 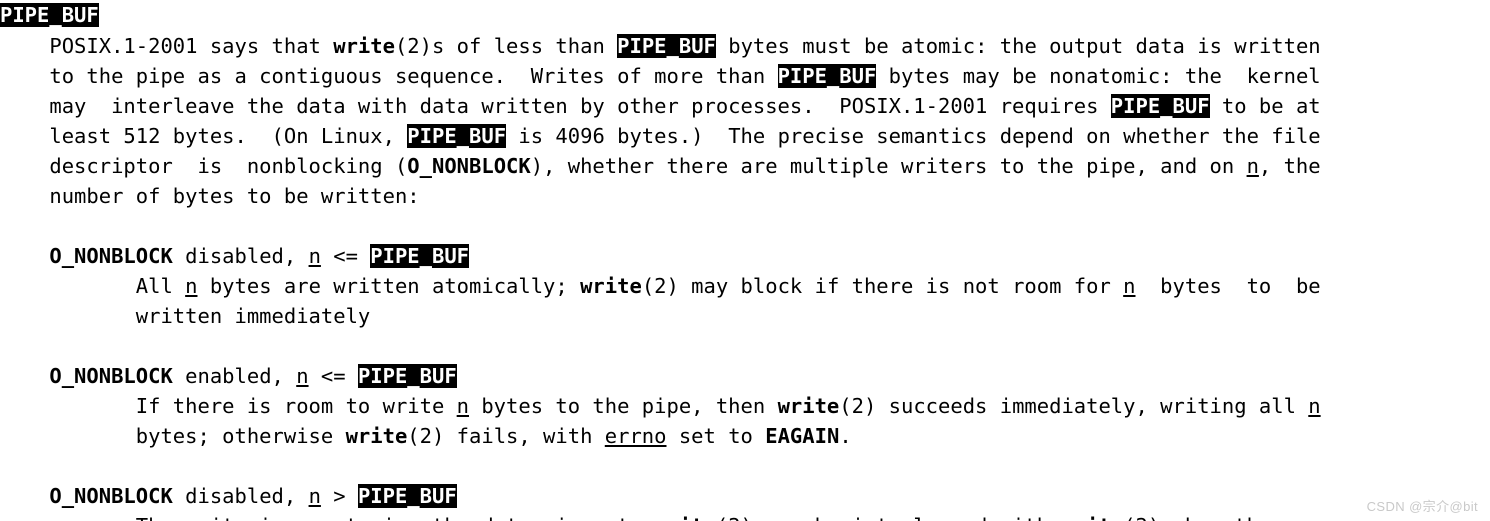 I want to click on plain-text: (2) succeeds immediately, writing all, so click(x=1074, y=406).